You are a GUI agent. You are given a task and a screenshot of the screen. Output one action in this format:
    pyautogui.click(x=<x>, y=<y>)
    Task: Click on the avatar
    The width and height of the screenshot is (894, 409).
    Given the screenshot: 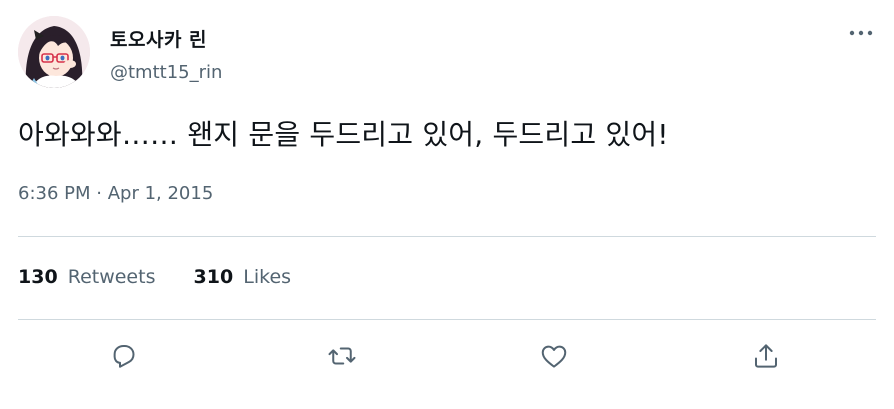 What is the action you would take?
    pyautogui.click(x=54, y=52)
    